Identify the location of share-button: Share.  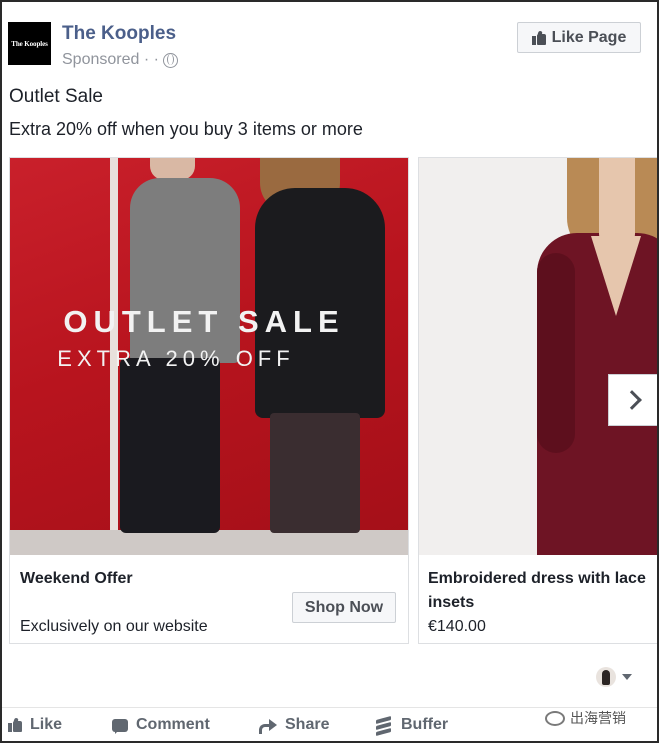
(294, 725).